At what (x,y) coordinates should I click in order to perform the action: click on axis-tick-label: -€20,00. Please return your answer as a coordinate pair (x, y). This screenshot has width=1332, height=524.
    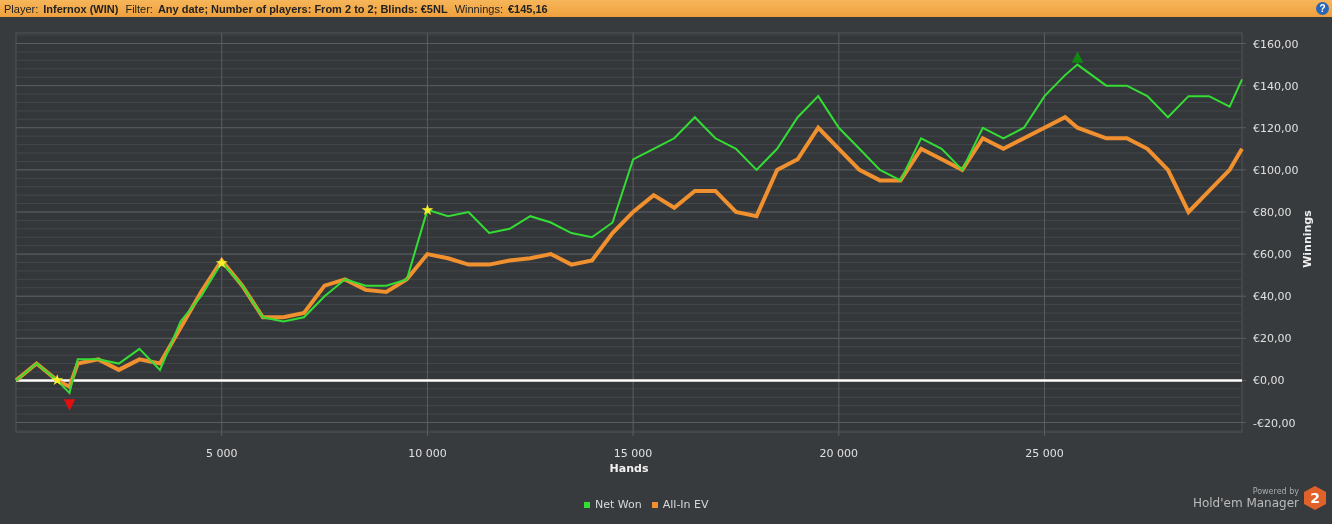
    Looking at the image, I should click on (1274, 423).